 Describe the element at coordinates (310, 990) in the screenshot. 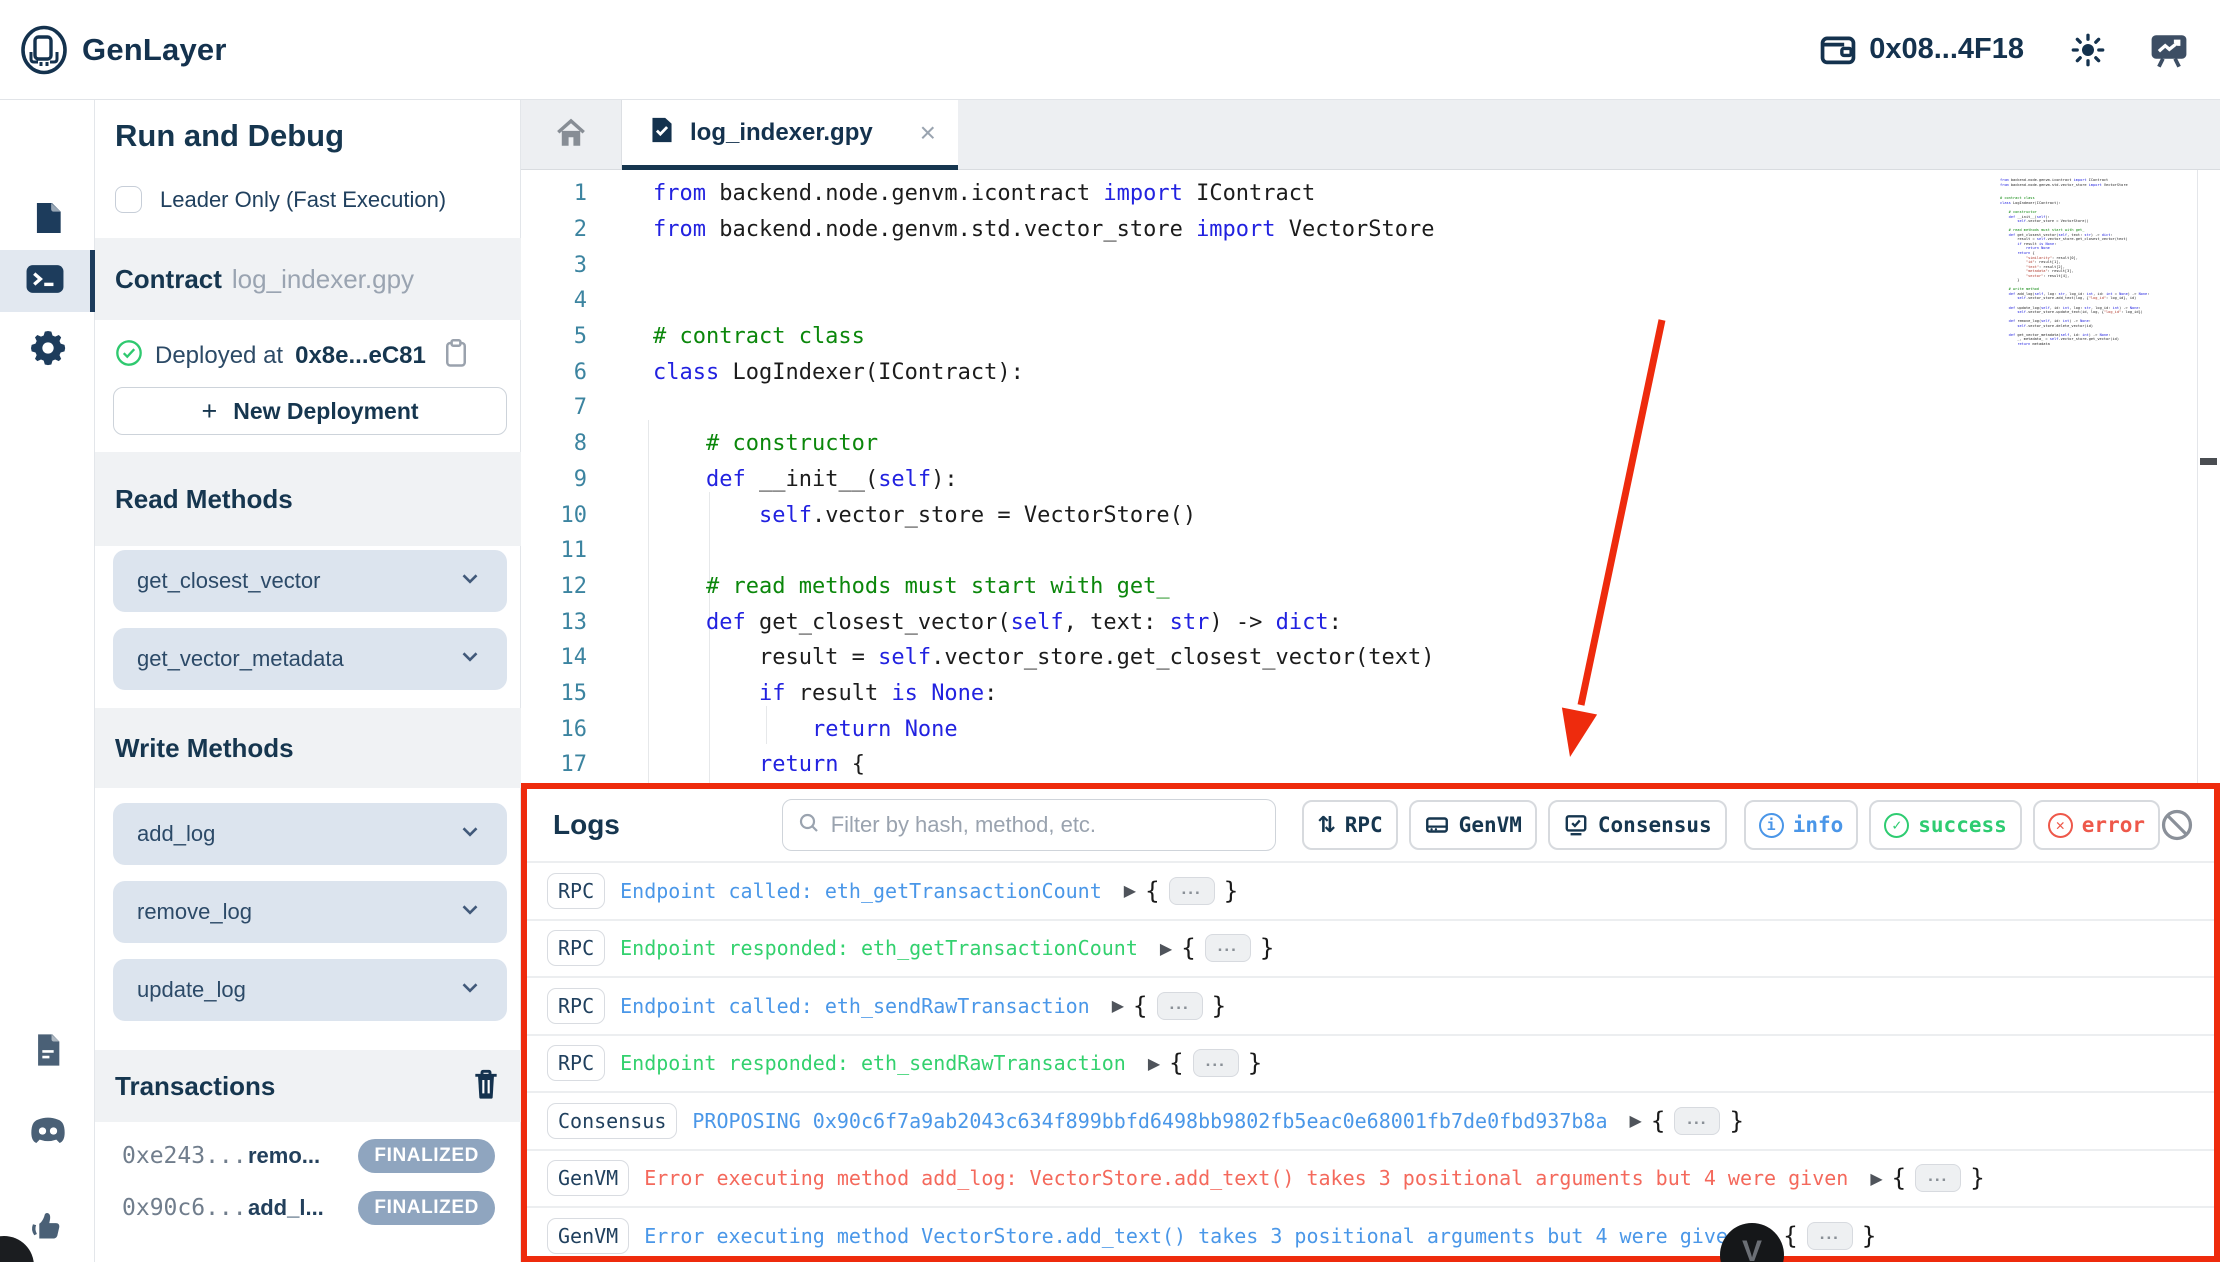

I see `method-dropdown-update_log: update_log` at that location.